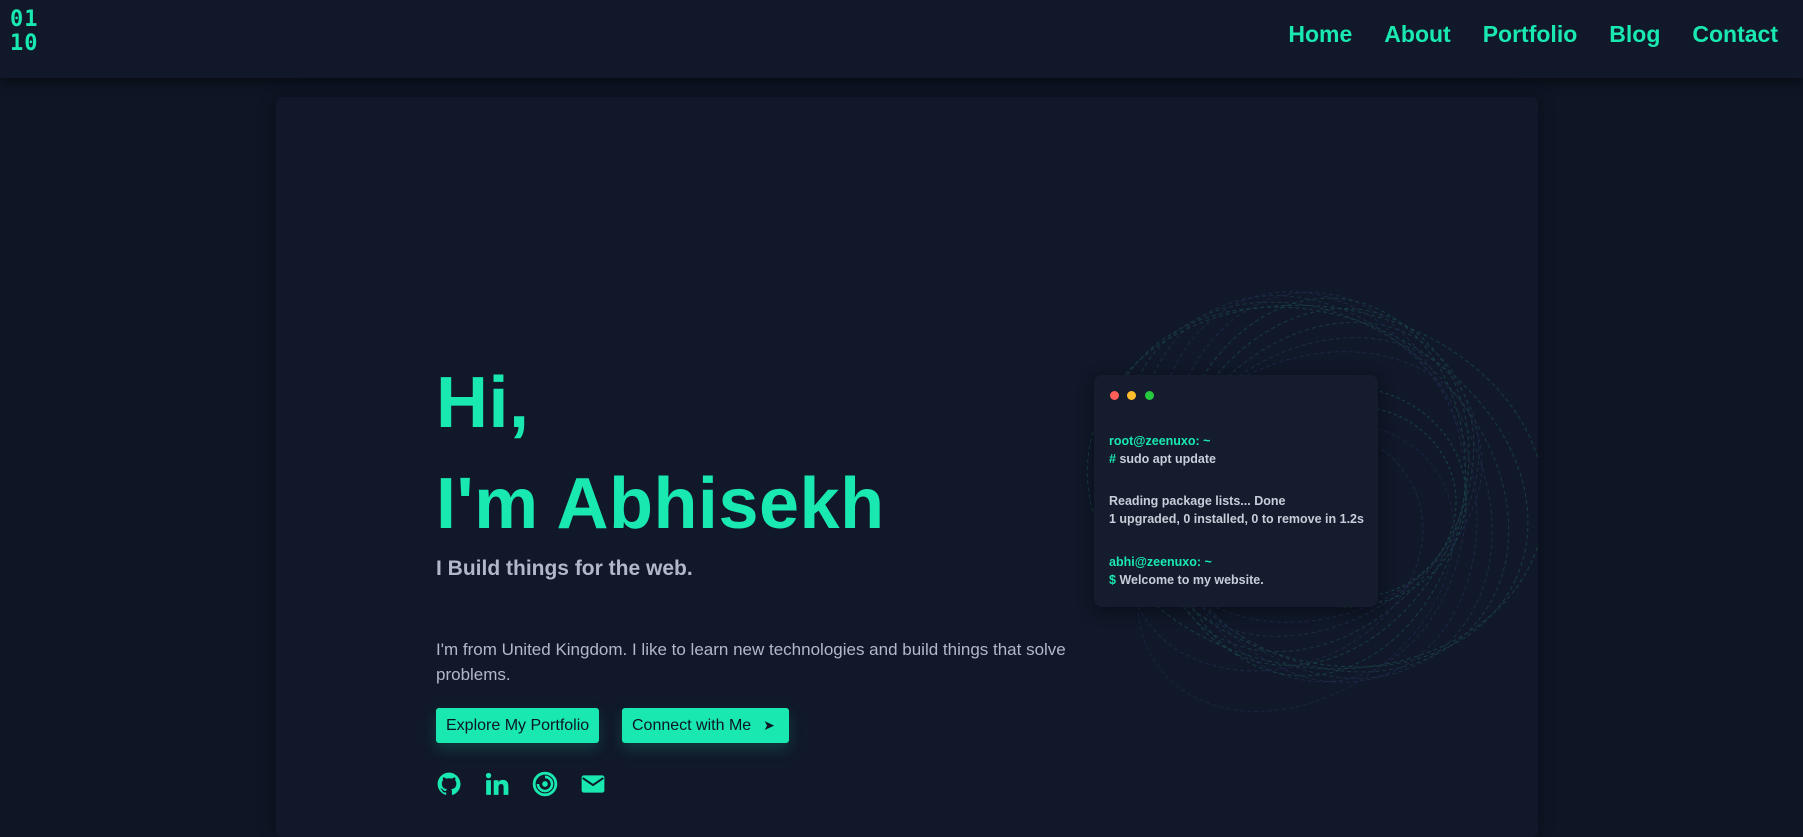 The image size is (1803, 837). Describe the element at coordinates (1131, 395) in the screenshot. I see `minimize-dot-icon` at that location.